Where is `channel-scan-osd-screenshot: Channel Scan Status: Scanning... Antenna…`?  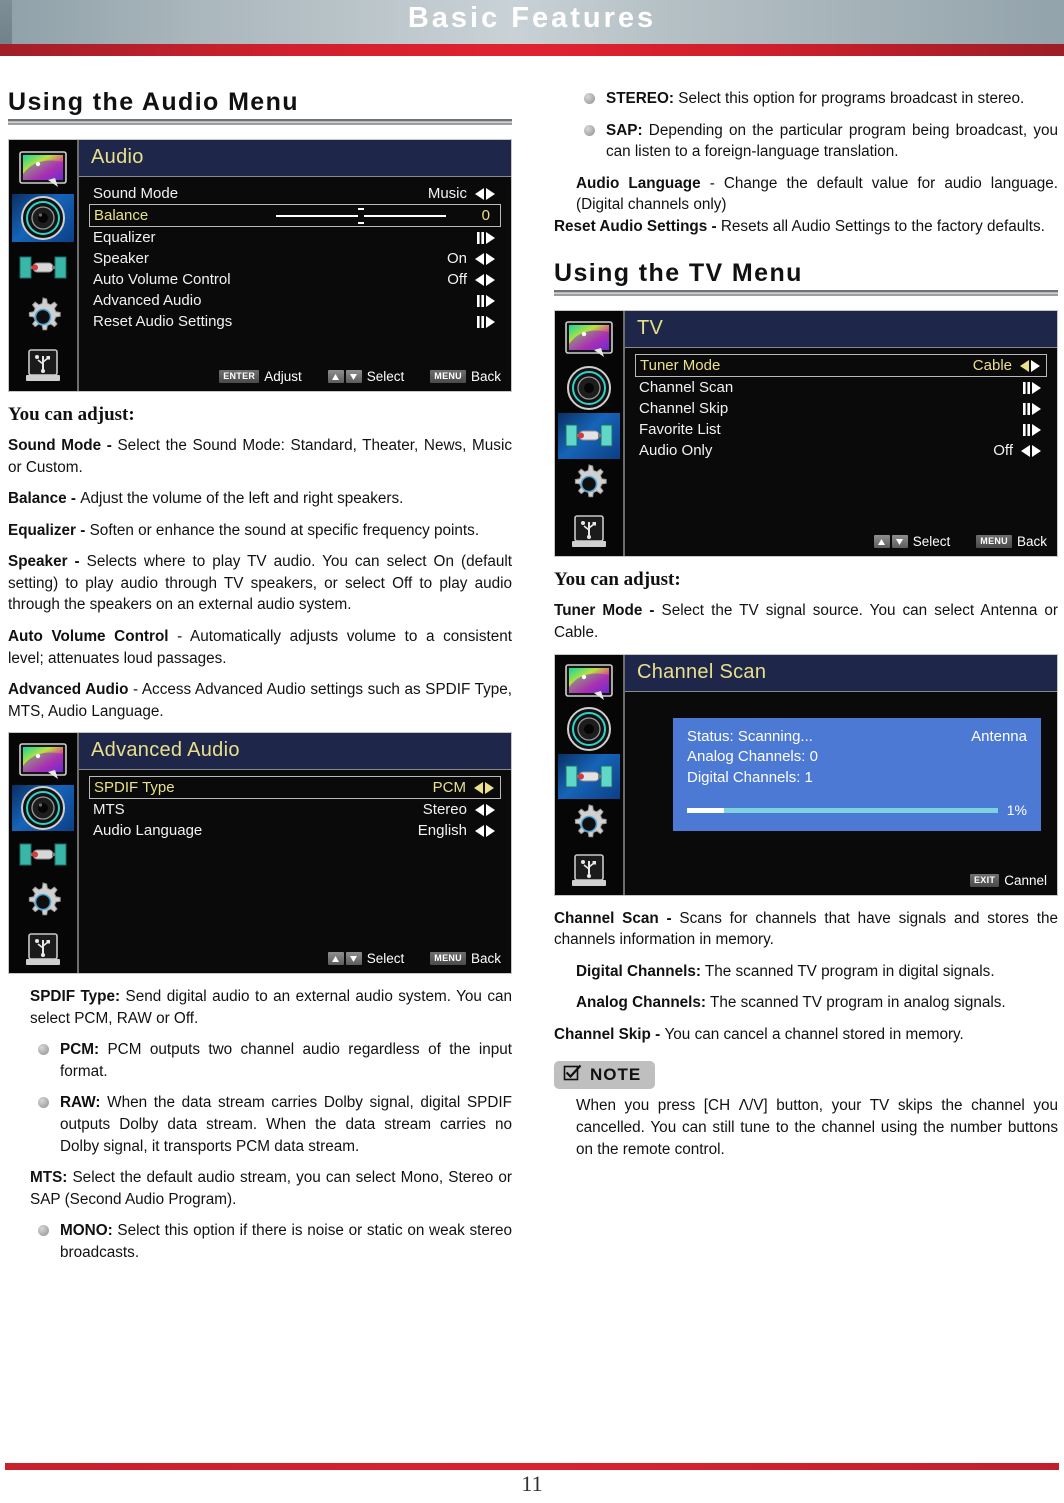 channel-scan-osd-screenshot: Channel Scan Status: Scanning... Antenna… is located at coordinates (806, 774).